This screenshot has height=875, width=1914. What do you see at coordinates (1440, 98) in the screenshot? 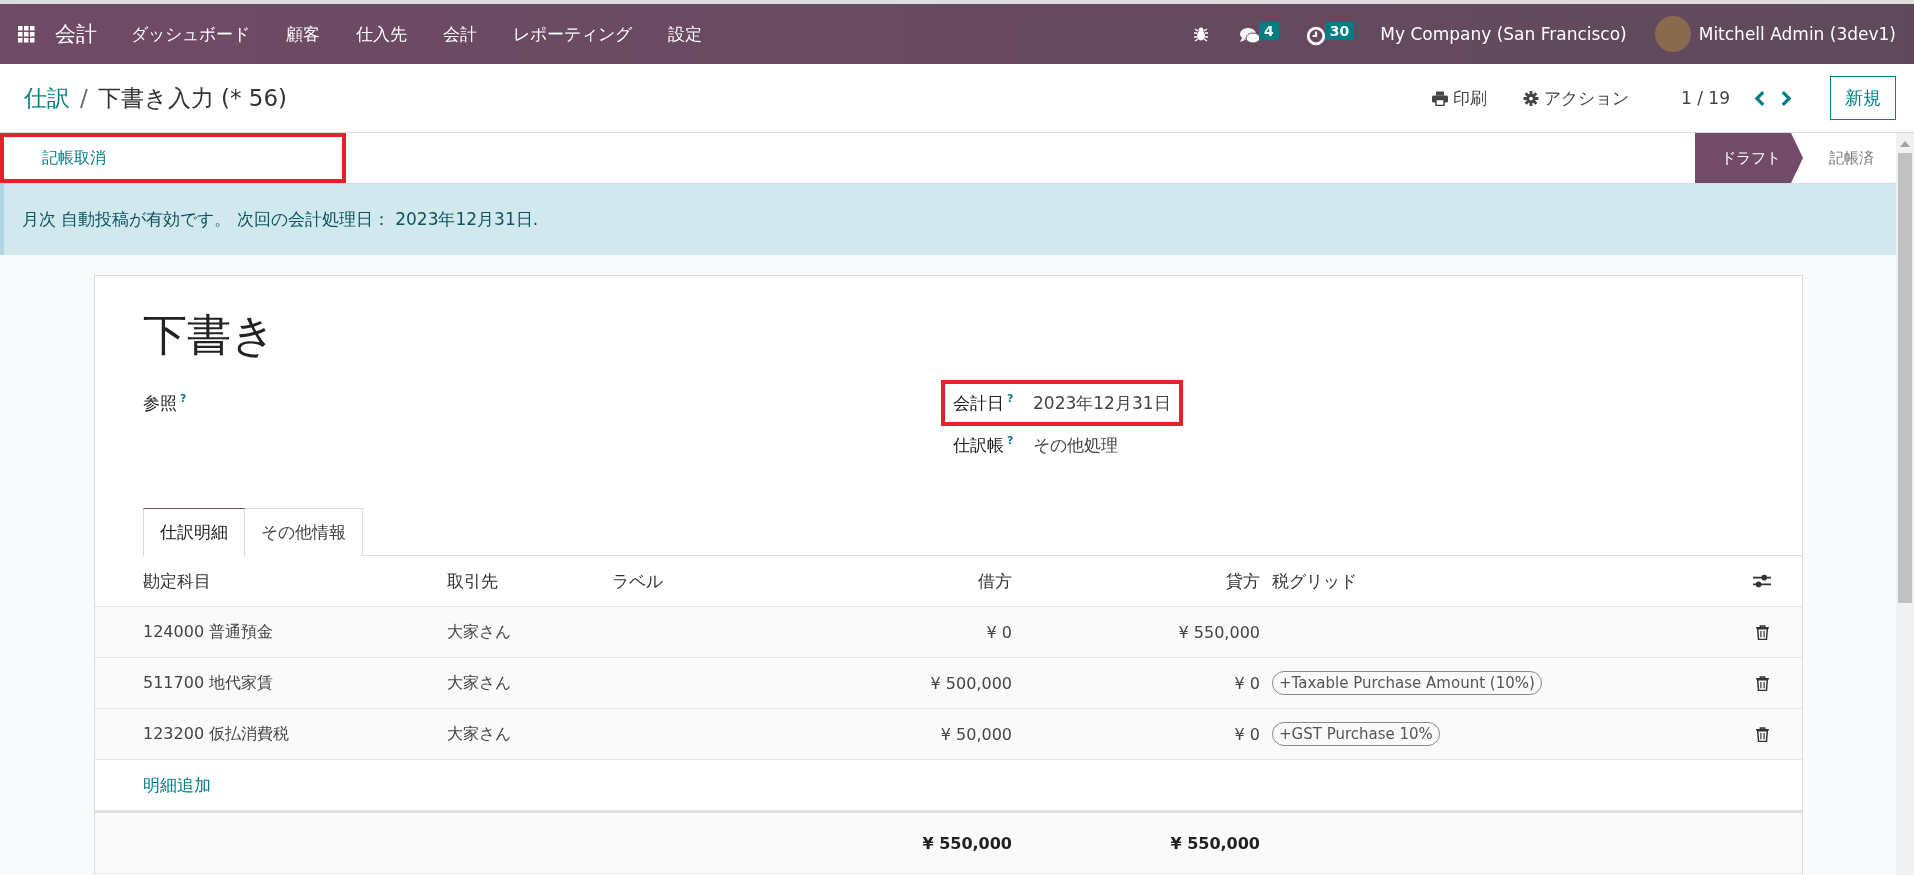
I see `printer-icon` at bounding box center [1440, 98].